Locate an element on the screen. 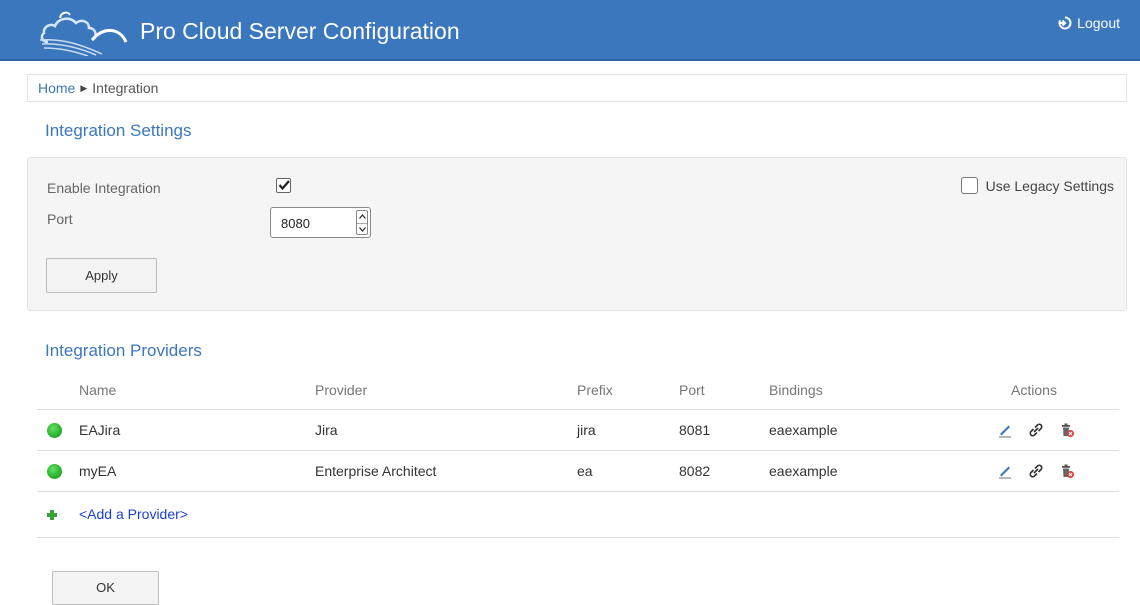 Image resolution: width=1140 pixels, height=605 pixels. port-spinner is located at coordinates (362, 222).